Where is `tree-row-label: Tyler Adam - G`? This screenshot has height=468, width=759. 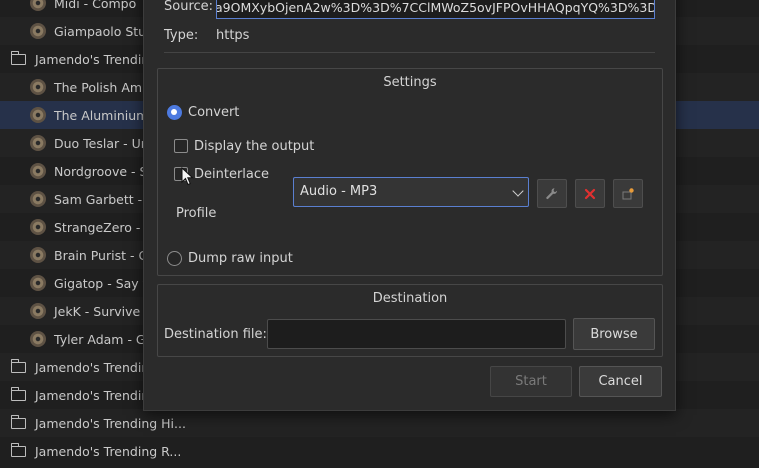 tree-row-label: Tyler Adam - G is located at coordinates (100, 339).